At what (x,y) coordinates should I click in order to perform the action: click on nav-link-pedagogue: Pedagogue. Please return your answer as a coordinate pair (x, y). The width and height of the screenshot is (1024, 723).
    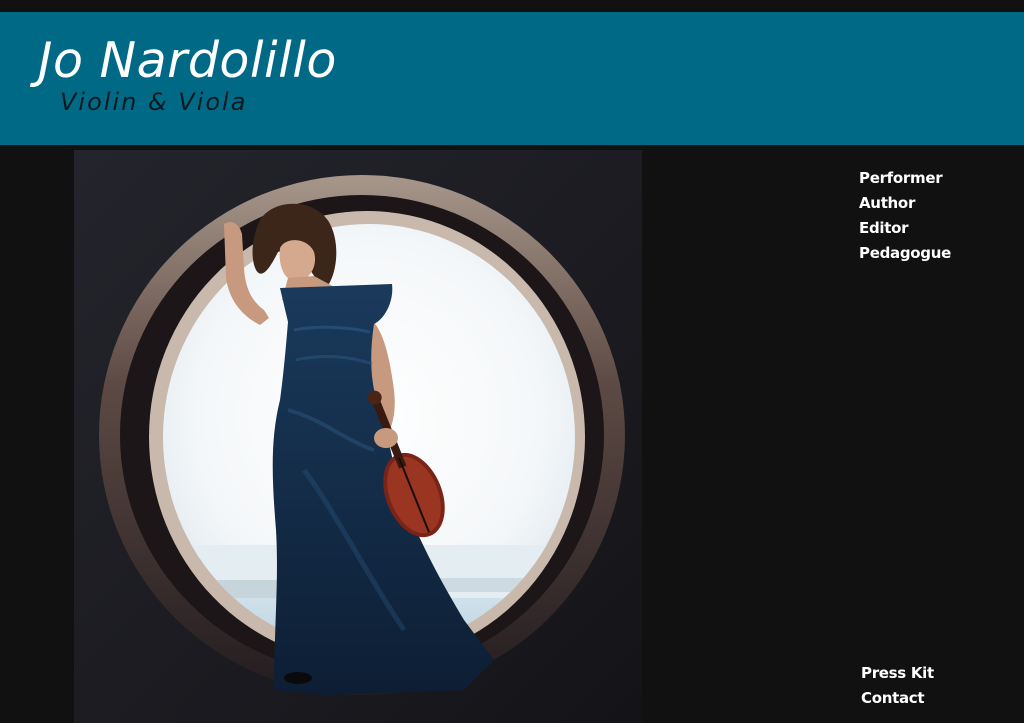
    Looking at the image, I should click on (905, 253).